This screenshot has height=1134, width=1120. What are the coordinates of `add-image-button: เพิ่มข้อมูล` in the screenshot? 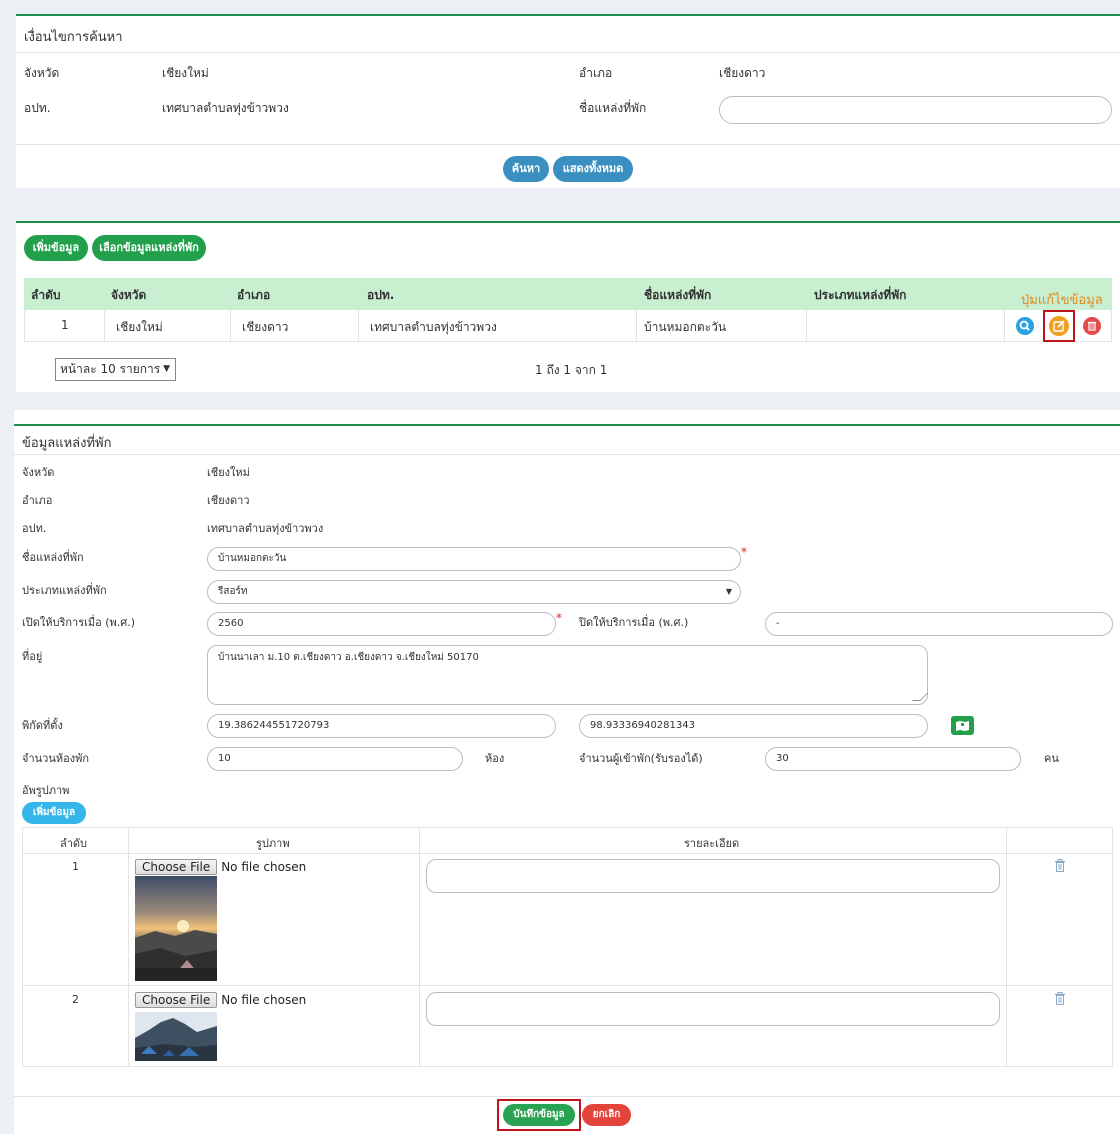 It's located at (54, 813).